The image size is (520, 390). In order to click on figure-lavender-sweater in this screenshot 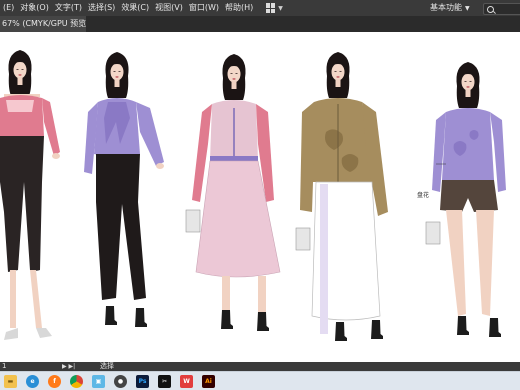, I will do `click(465, 199)`.